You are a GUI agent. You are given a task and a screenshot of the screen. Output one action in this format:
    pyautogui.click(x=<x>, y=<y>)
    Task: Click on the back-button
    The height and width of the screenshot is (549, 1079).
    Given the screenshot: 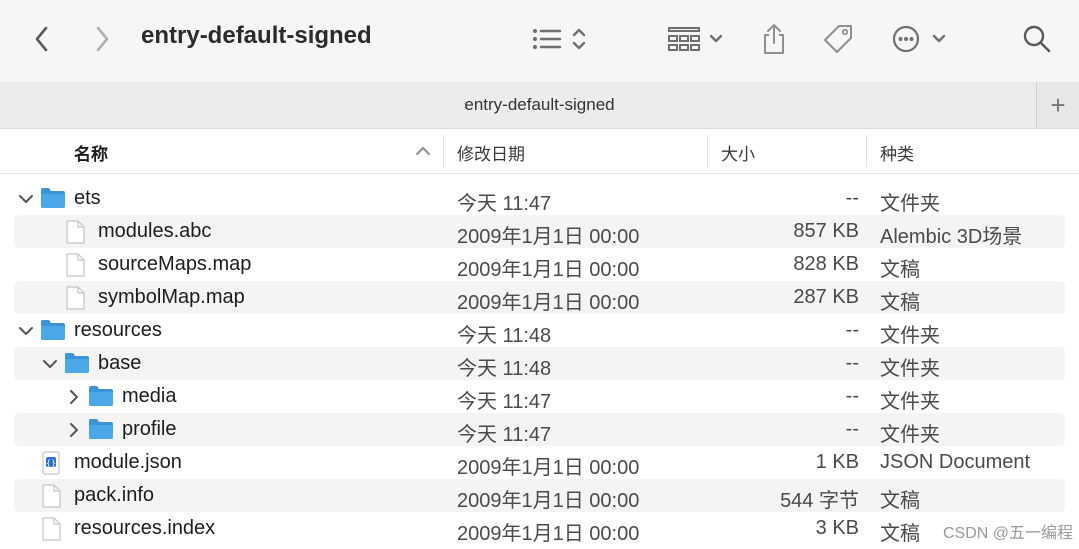 What is the action you would take?
    pyautogui.click(x=42, y=39)
    